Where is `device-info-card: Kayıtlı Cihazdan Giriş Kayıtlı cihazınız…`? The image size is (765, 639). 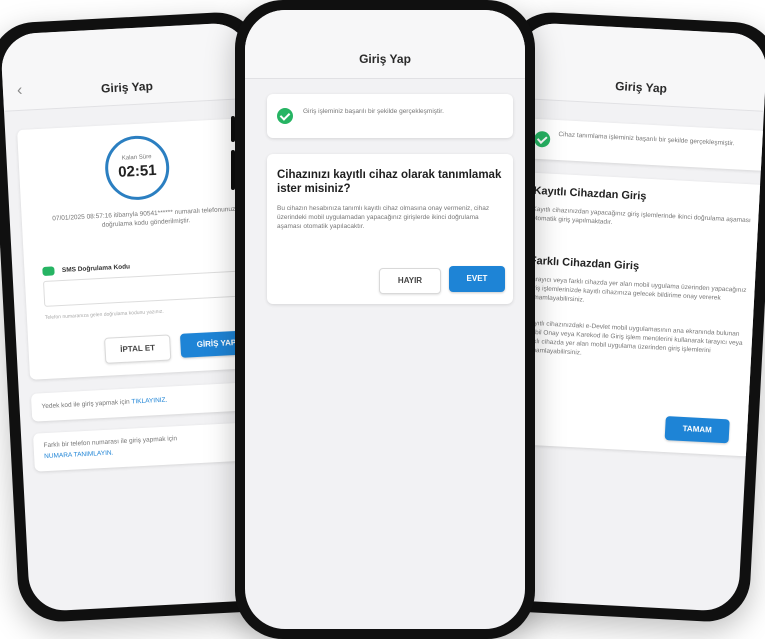
device-info-card: Kayıtlı Cihazdan Giriş Kayıtlı cihazınız… is located at coordinates (637, 314).